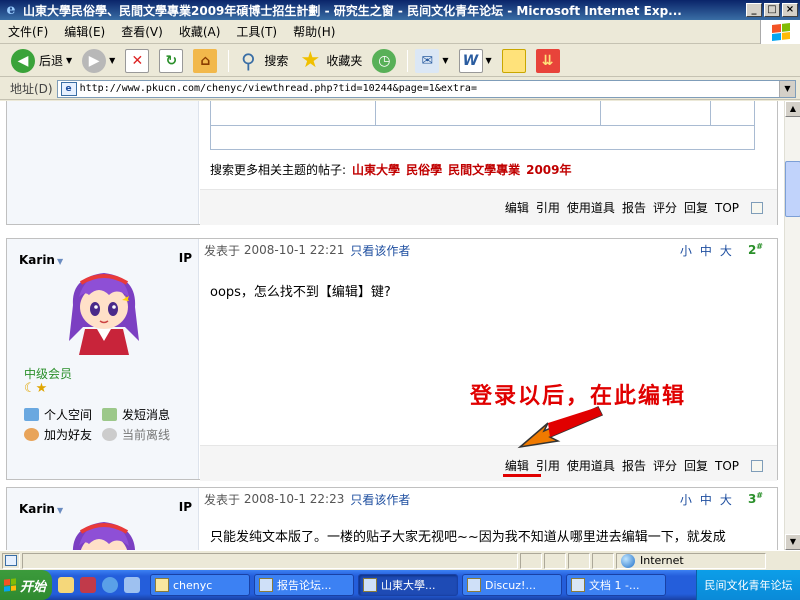 This screenshot has height=600, width=800. What do you see at coordinates (205, 61) in the screenshot?
I see `home-button: ⌂` at bounding box center [205, 61].